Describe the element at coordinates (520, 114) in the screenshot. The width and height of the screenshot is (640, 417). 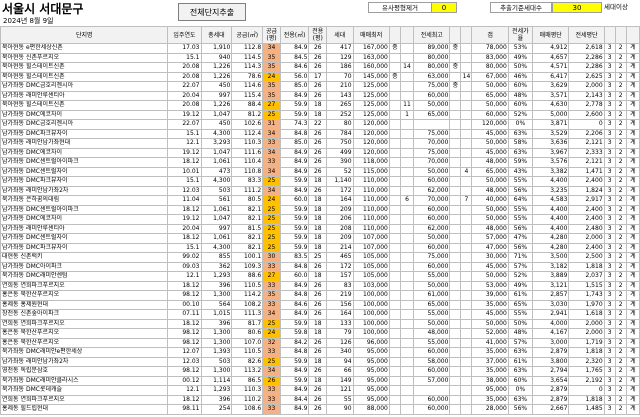
I see `table-cell: 52%` at that location.